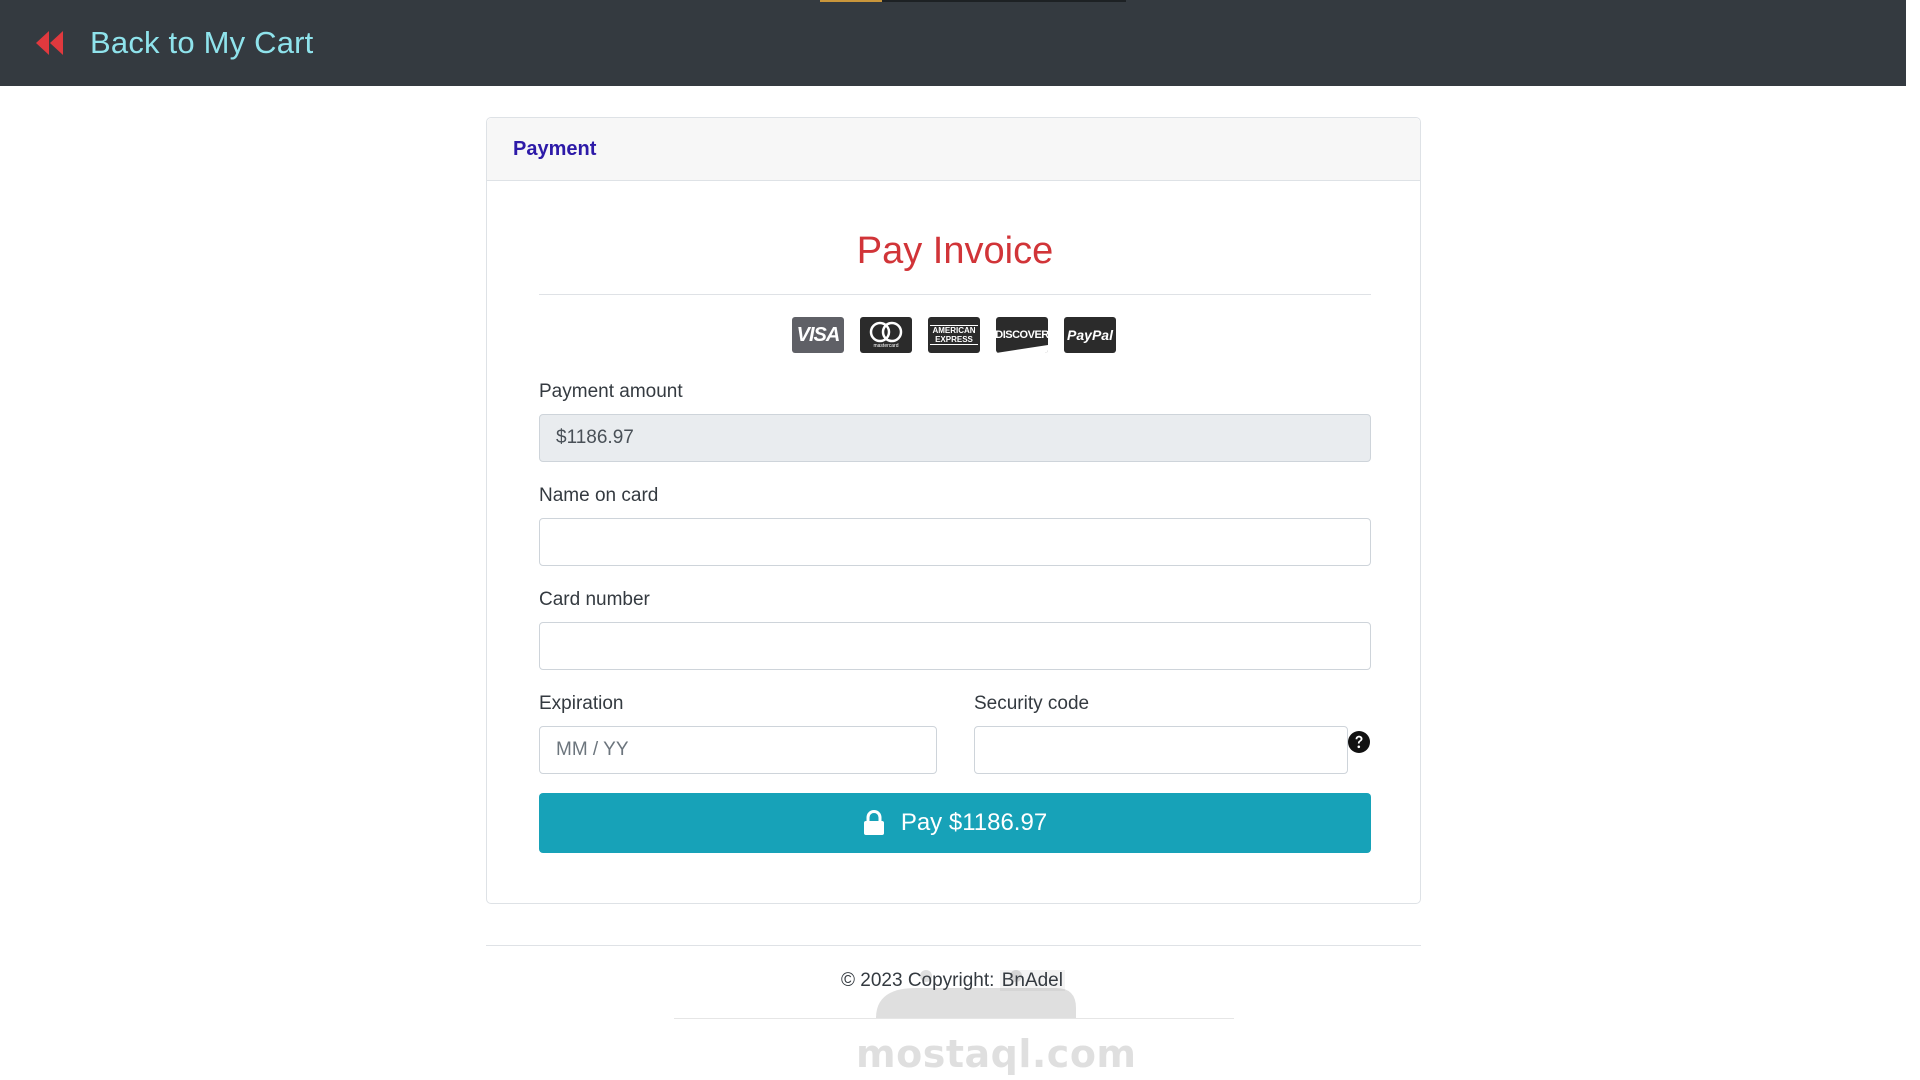 The height and width of the screenshot is (1080, 1920). What do you see at coordinates (599, 495) in the screenshot?
I see `name-on-card-label: Name on card` at bounding box center [599, 495].